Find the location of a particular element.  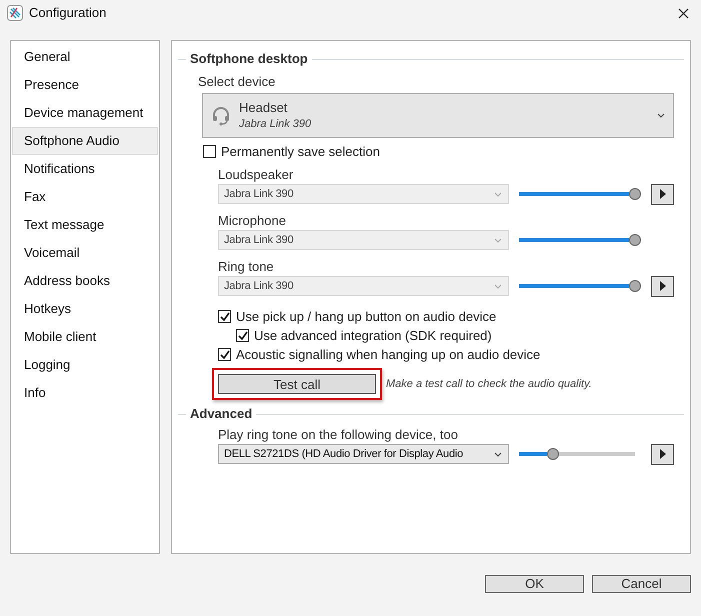

sidebar-item: Hotkeys is located at coordinates (85, 309).